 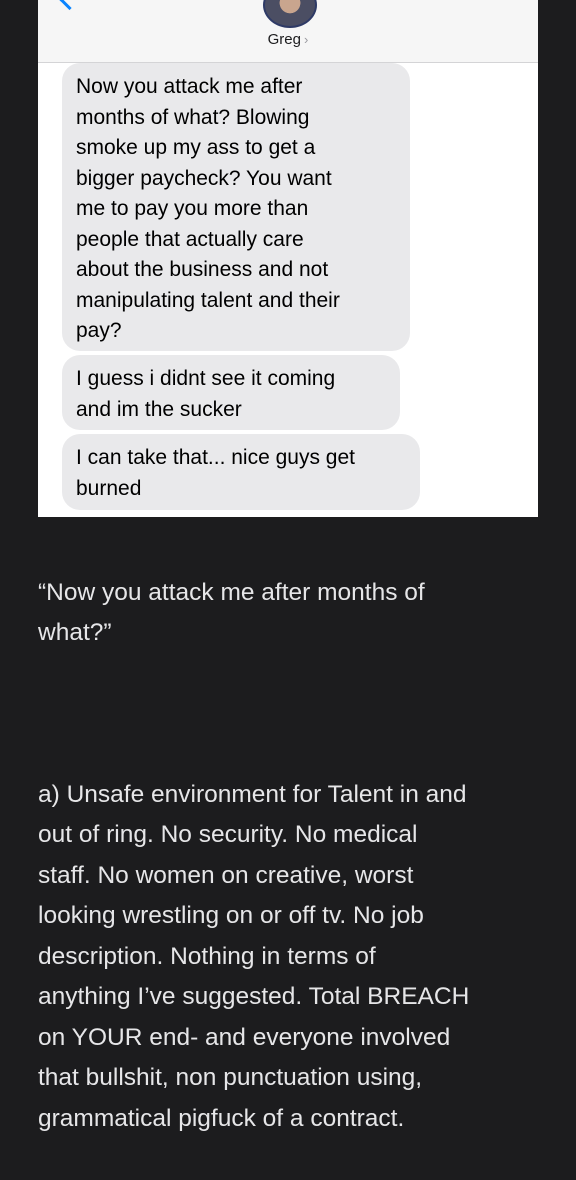 What do you see at coordinates (306, 39) in the screenshot?
I see `chevron-right-icon: ›` at bounding box center [306, 39].